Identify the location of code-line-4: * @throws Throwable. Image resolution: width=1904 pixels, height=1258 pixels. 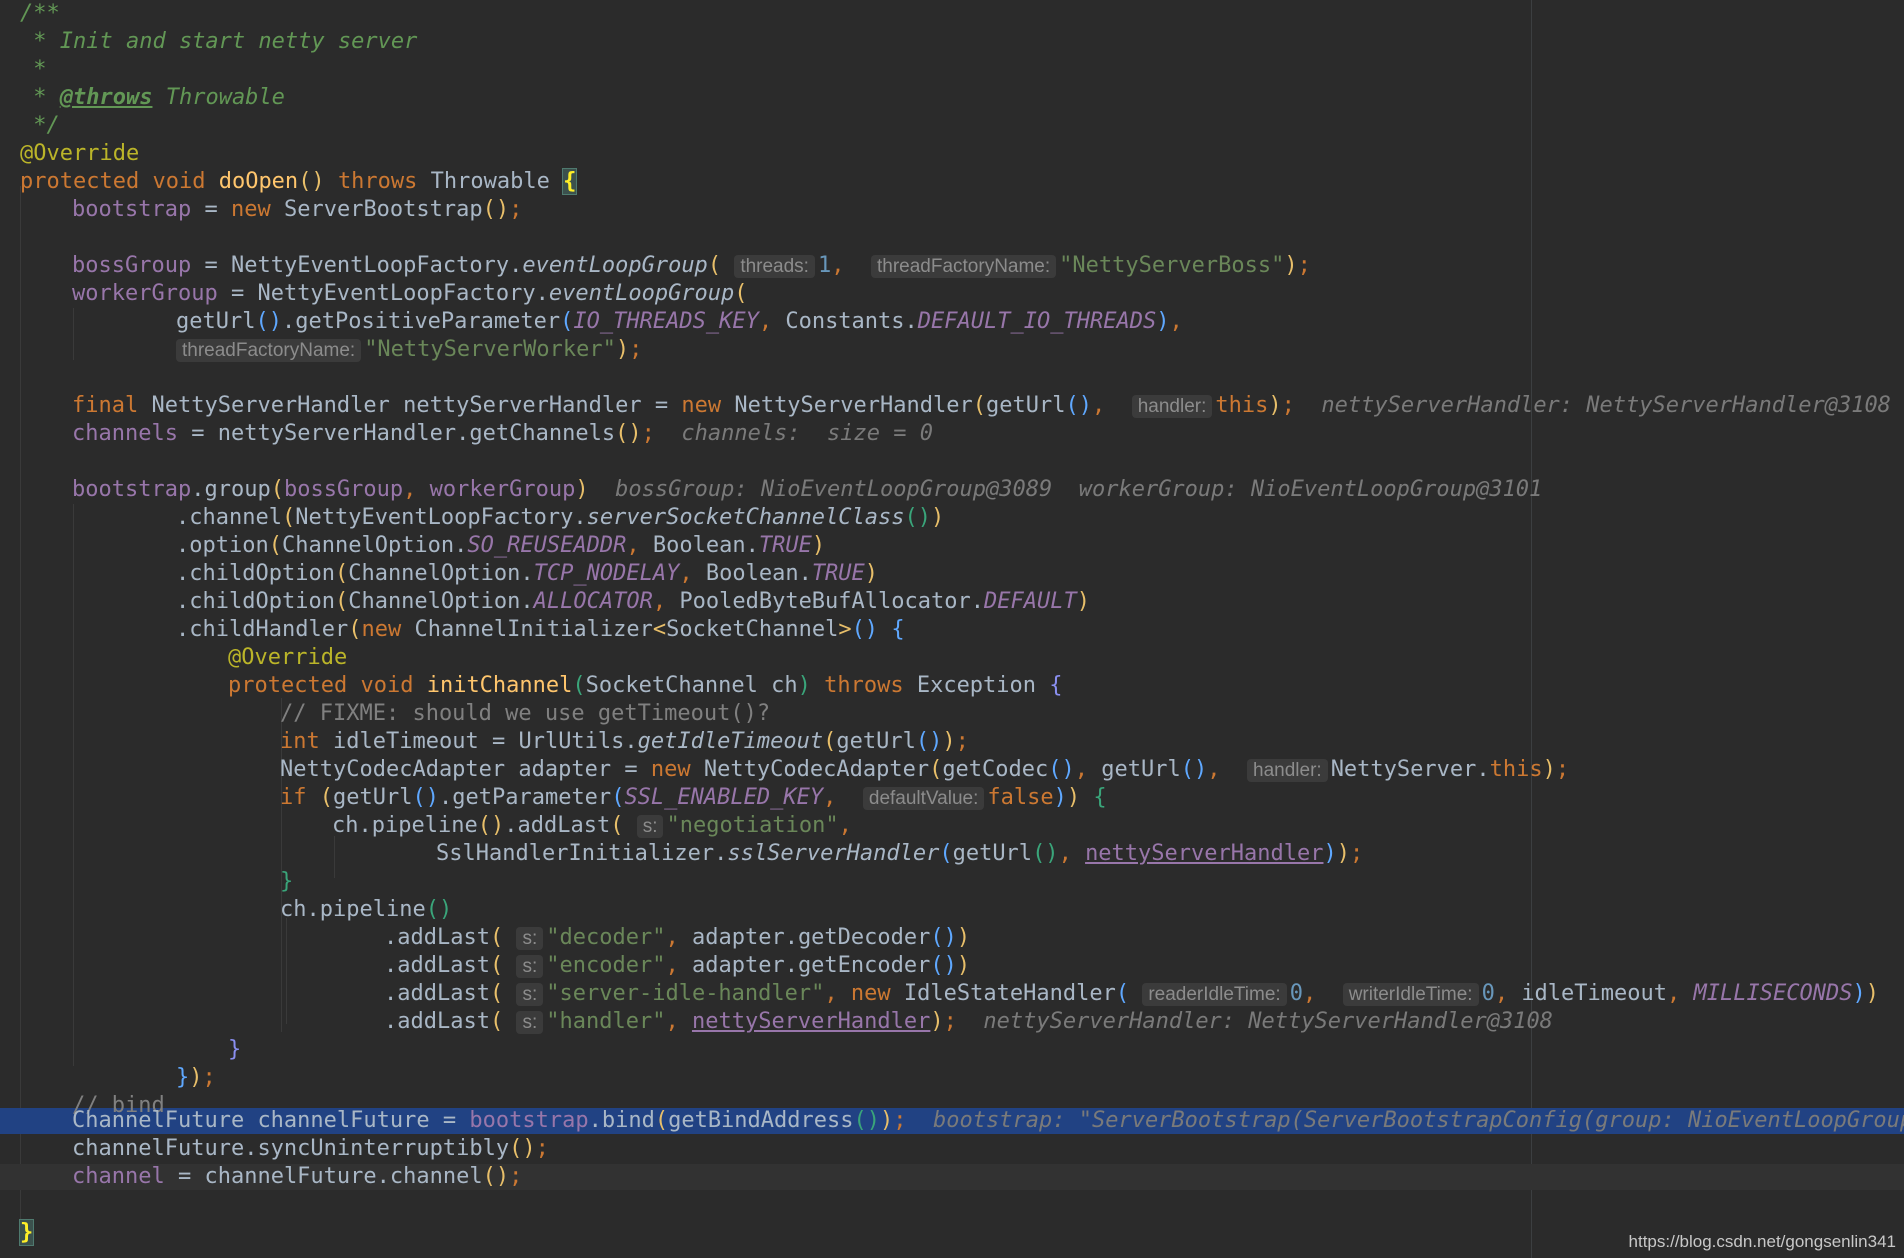
(152, 98).